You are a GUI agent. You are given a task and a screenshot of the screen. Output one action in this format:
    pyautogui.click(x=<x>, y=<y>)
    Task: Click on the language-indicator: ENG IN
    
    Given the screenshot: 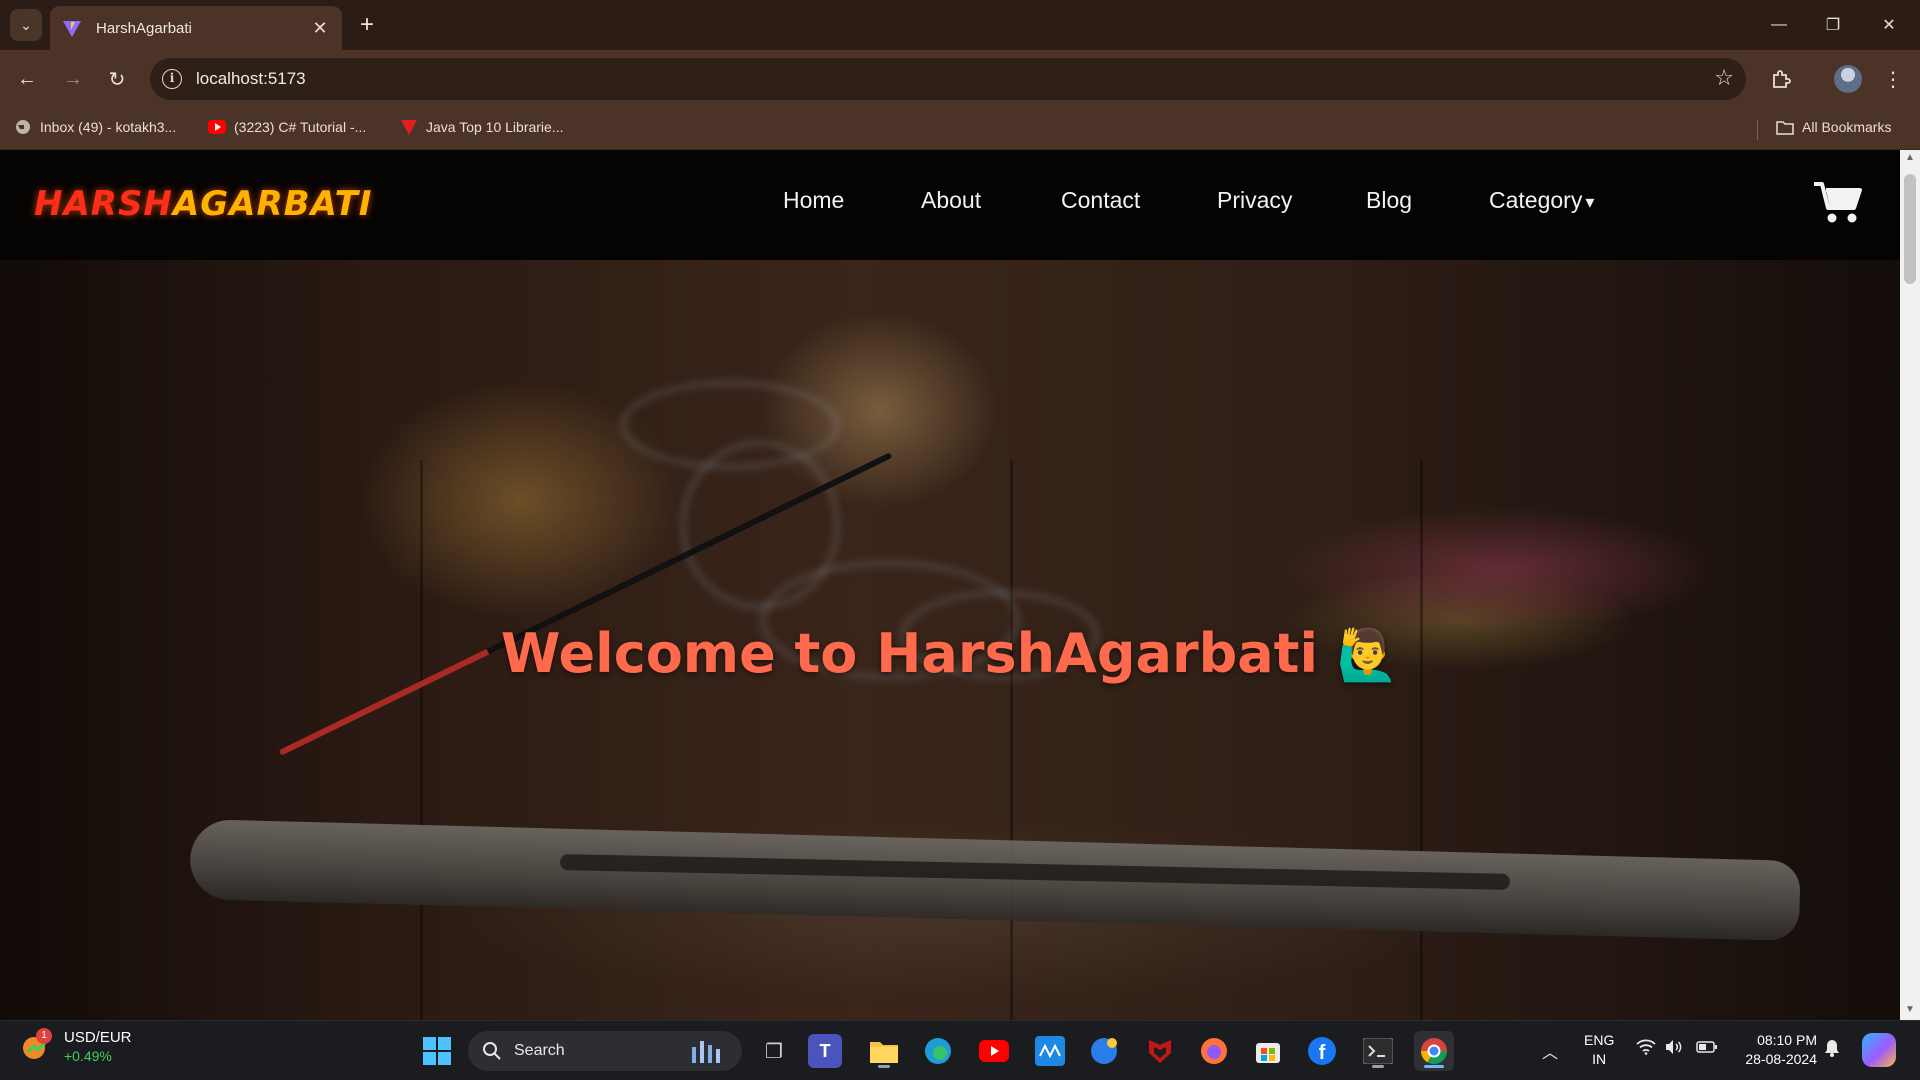 What is the action you would take?
    pyautogui.click(x=1599, y=1050)
    